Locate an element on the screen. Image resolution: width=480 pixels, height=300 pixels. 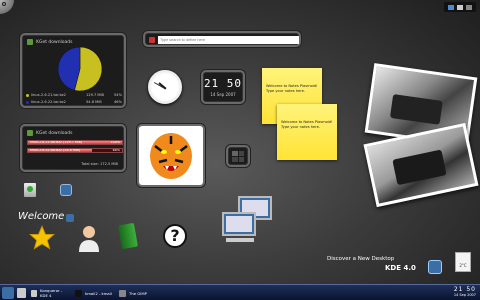
kde-promo-version: KDE 4.0 is located at coordinates (400, 268).